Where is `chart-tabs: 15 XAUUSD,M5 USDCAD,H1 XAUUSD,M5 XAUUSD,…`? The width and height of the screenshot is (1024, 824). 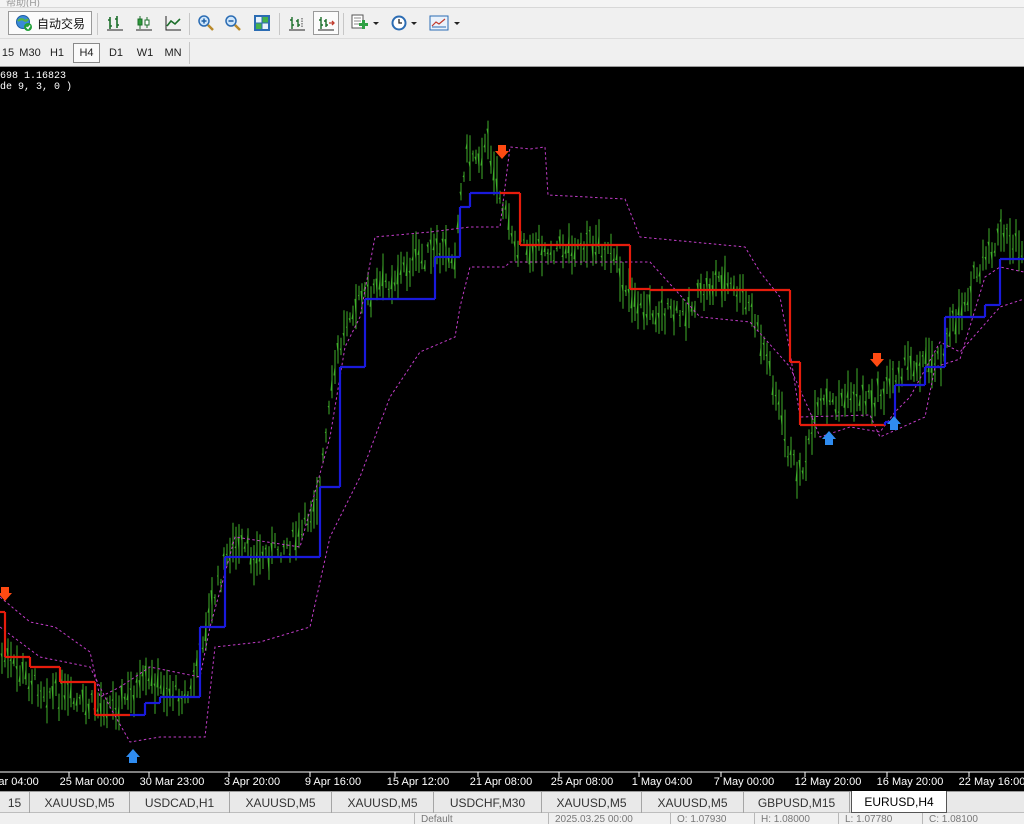
chart-tabs: 15 XAUUSD,M5 USDCAD,H1 XAUUSD,M5 XAUUSD,… is located at coordinates (512, 802).